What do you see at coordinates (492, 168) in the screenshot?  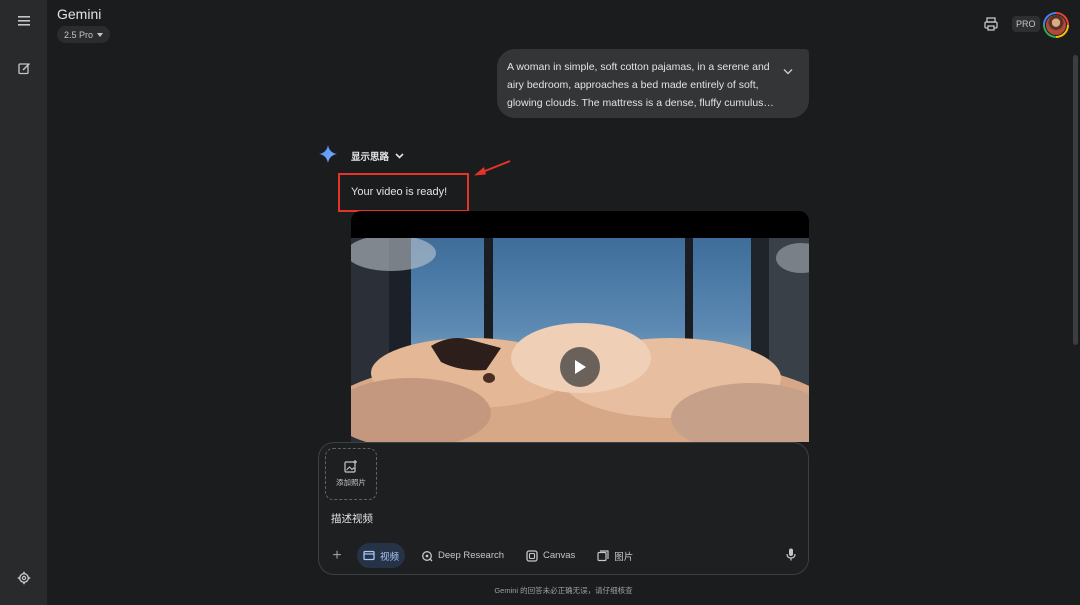 I see `annotation-arrow-icon` at bounding box center [492, 168].